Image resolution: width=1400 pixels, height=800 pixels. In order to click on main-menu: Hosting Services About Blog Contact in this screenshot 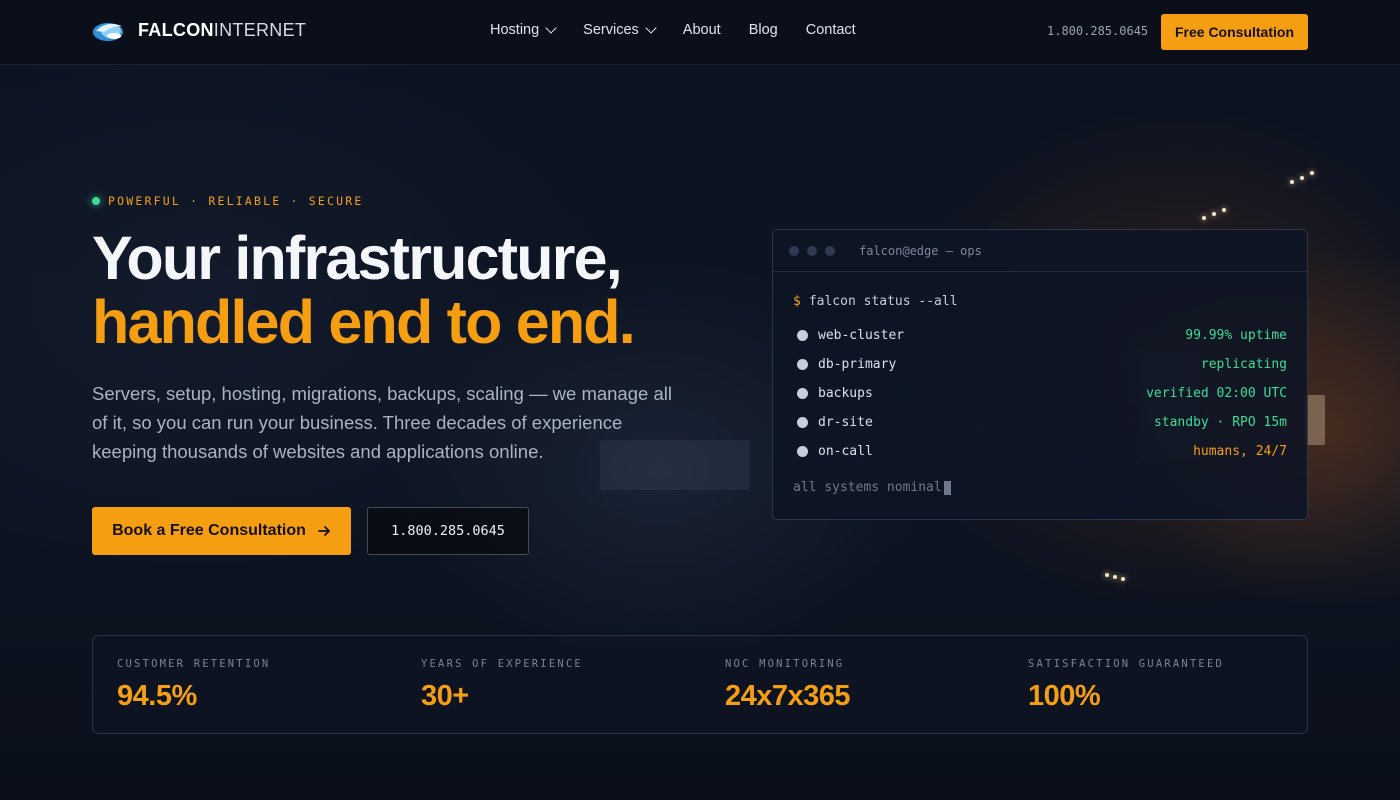, I will do `click(673, 30)`.